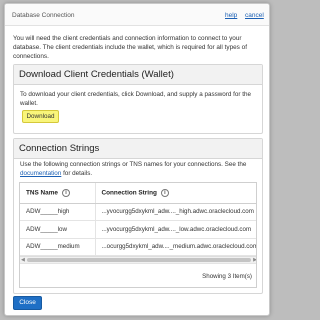 The image size is (320, 320). Describe the element at coordinates (40, 173) in the screenshot. I see `documentation-link: documentation` at that location.